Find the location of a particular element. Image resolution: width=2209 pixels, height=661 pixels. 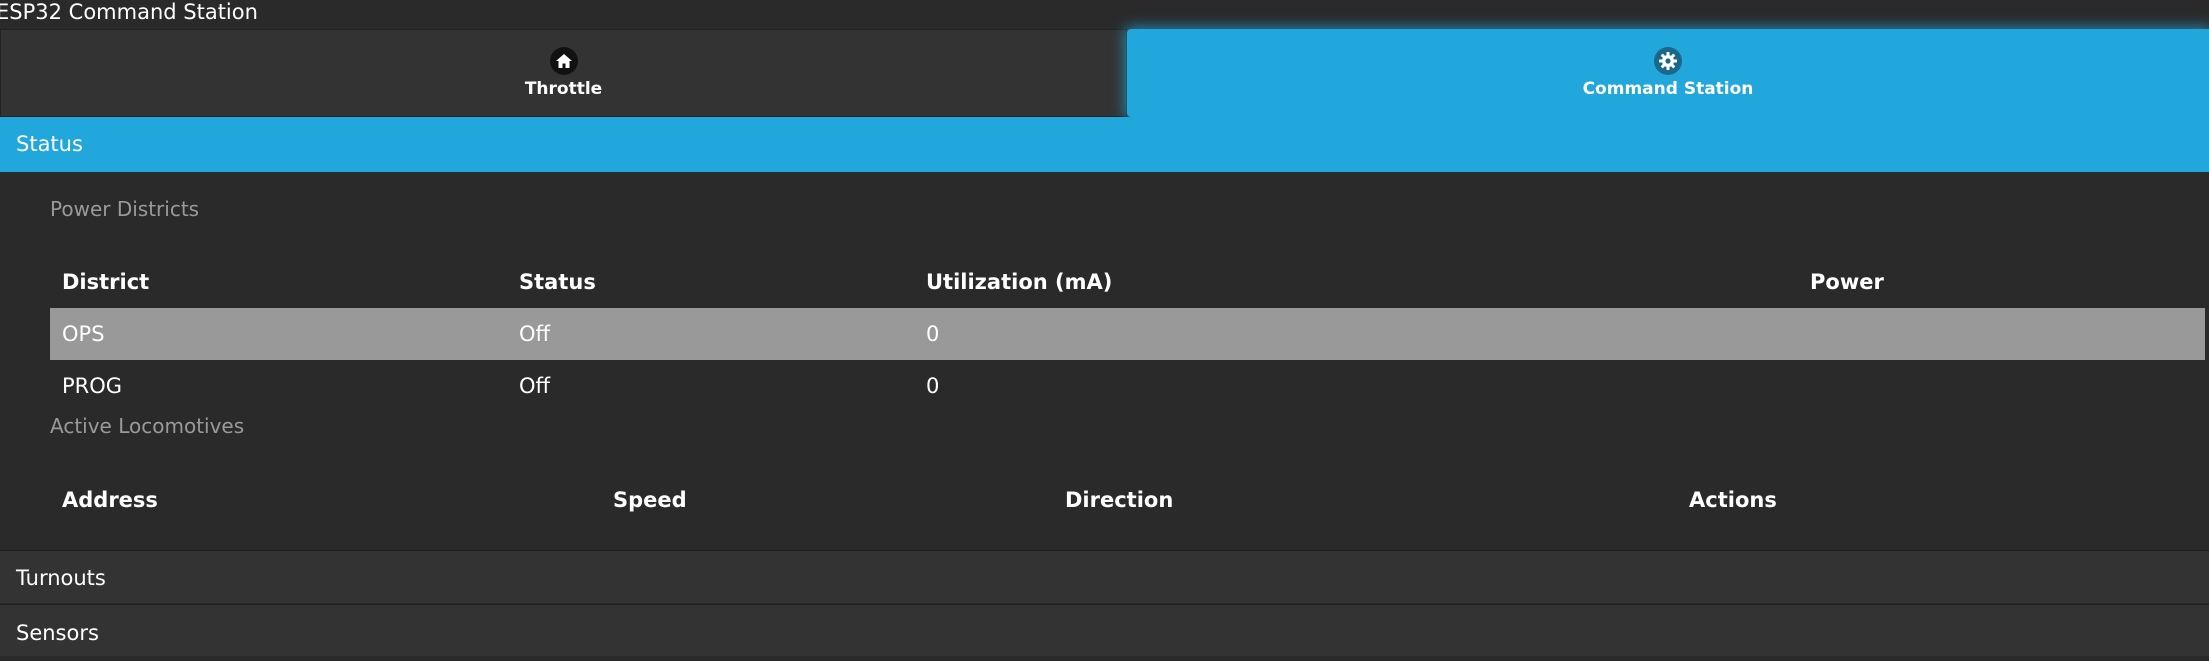

column-header-speed: Speed is located at coordinates (650, 500).